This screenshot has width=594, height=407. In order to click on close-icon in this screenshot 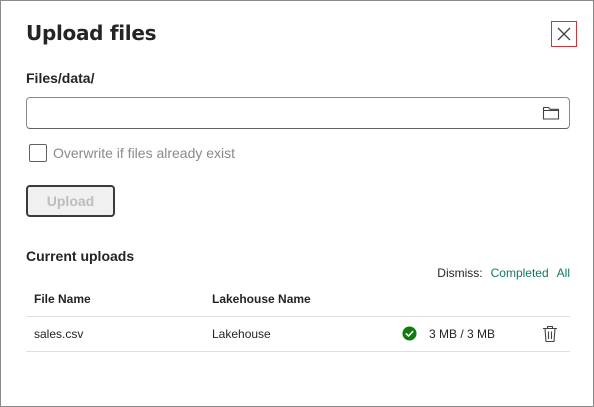, I will do `click(564, 34)`.